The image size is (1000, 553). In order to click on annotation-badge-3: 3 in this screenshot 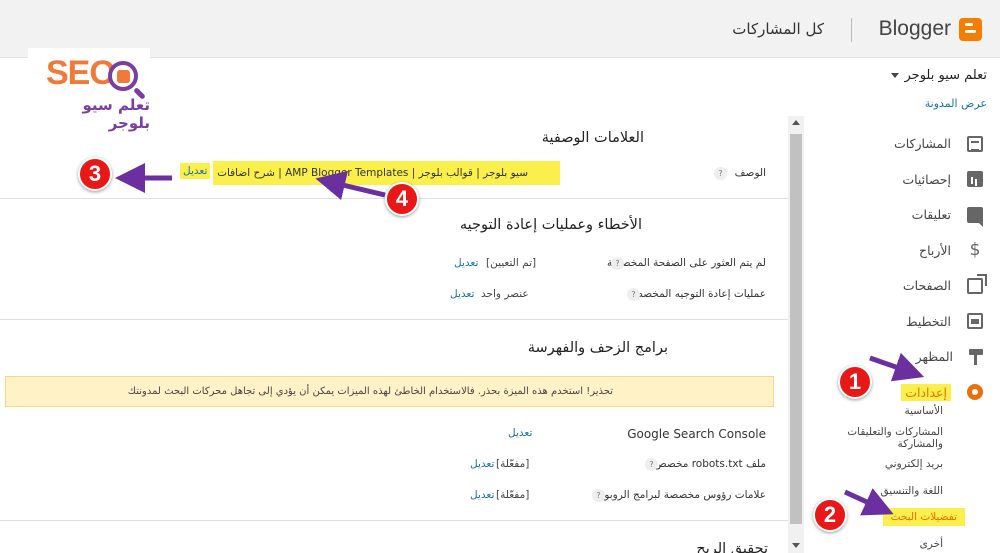, I will do `click(95, 174)`.